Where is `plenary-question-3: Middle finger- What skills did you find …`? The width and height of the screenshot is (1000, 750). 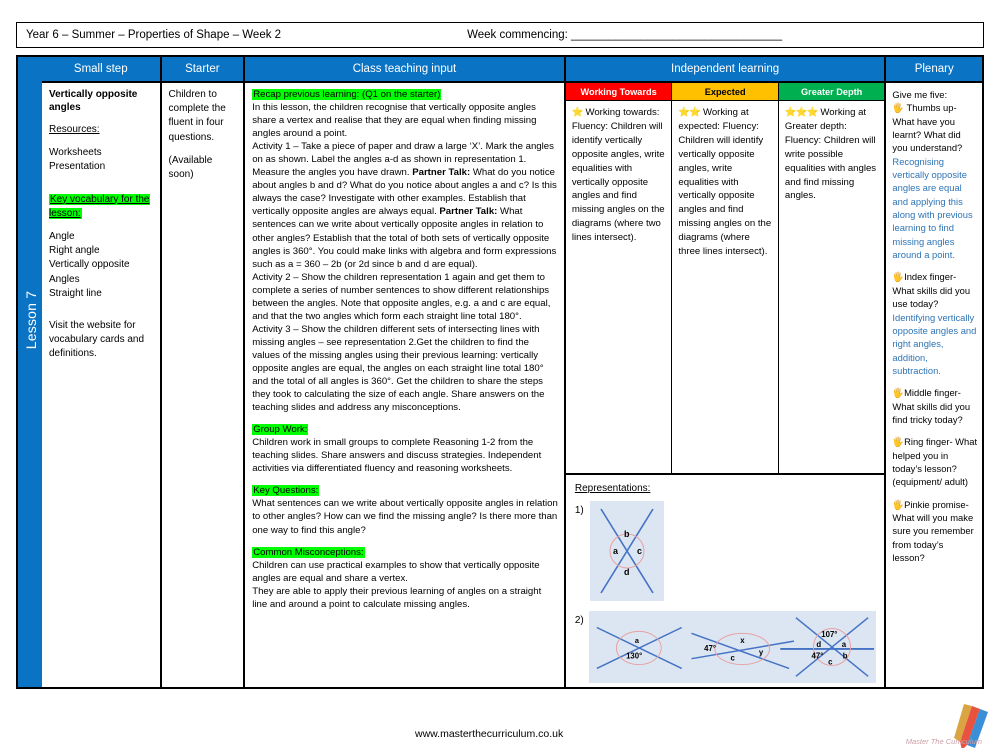
plenary-question-3: Middle finger- What skills did you find … is located at coordinates (931, 406).